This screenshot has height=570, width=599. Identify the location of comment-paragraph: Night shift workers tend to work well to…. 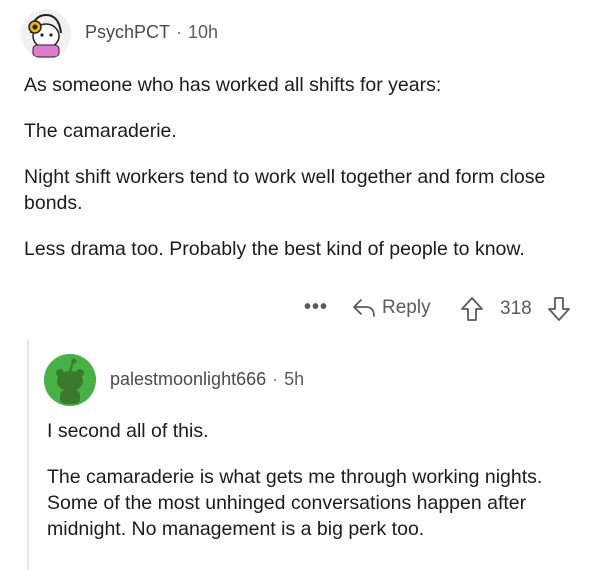
(285, 190).